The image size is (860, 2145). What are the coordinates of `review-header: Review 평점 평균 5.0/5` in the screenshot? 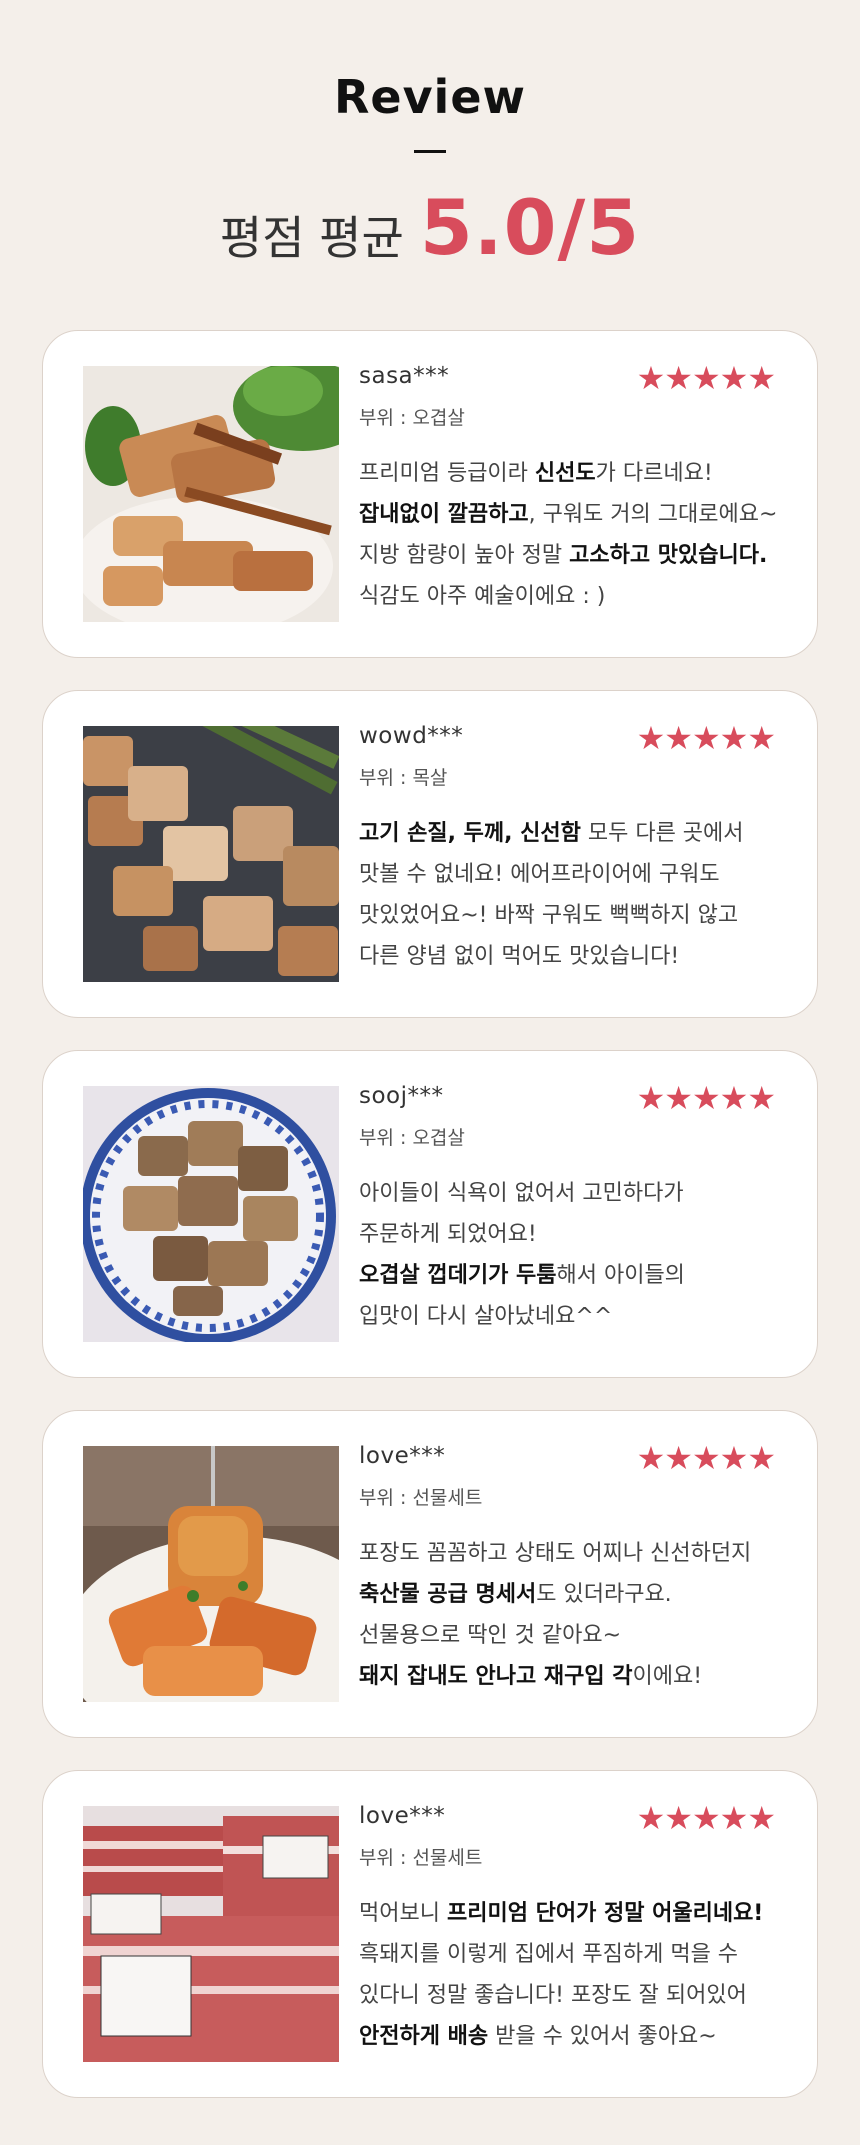 It's located at (430, 136).